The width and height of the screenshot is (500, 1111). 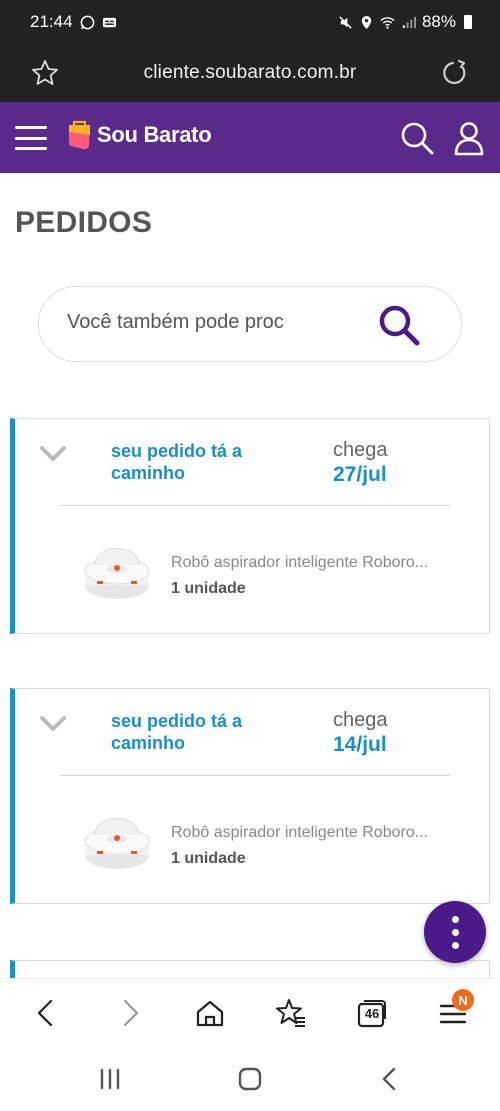 What do you see at coordinates (250, 1012) in the screenshot?
I see `browser-toolbar: 46` at bounding box center [250, 1012].